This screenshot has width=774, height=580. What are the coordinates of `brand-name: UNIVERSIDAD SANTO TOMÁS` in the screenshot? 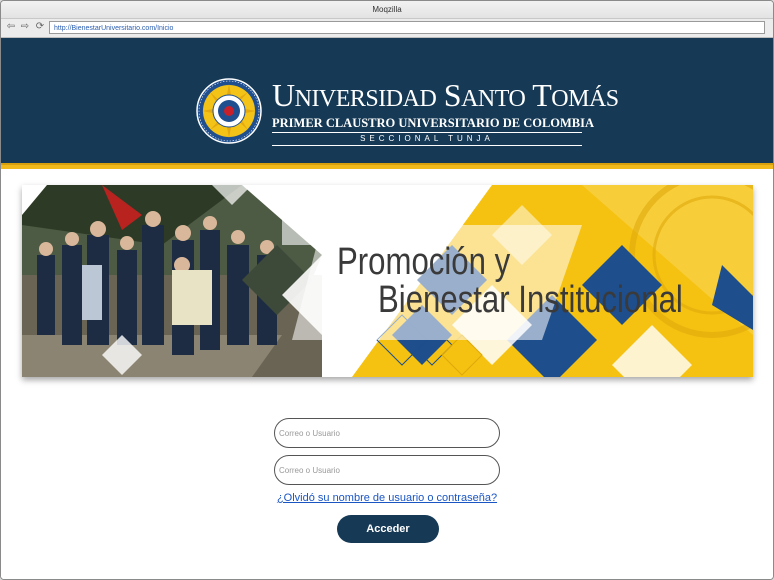 It's located at (445, 95).